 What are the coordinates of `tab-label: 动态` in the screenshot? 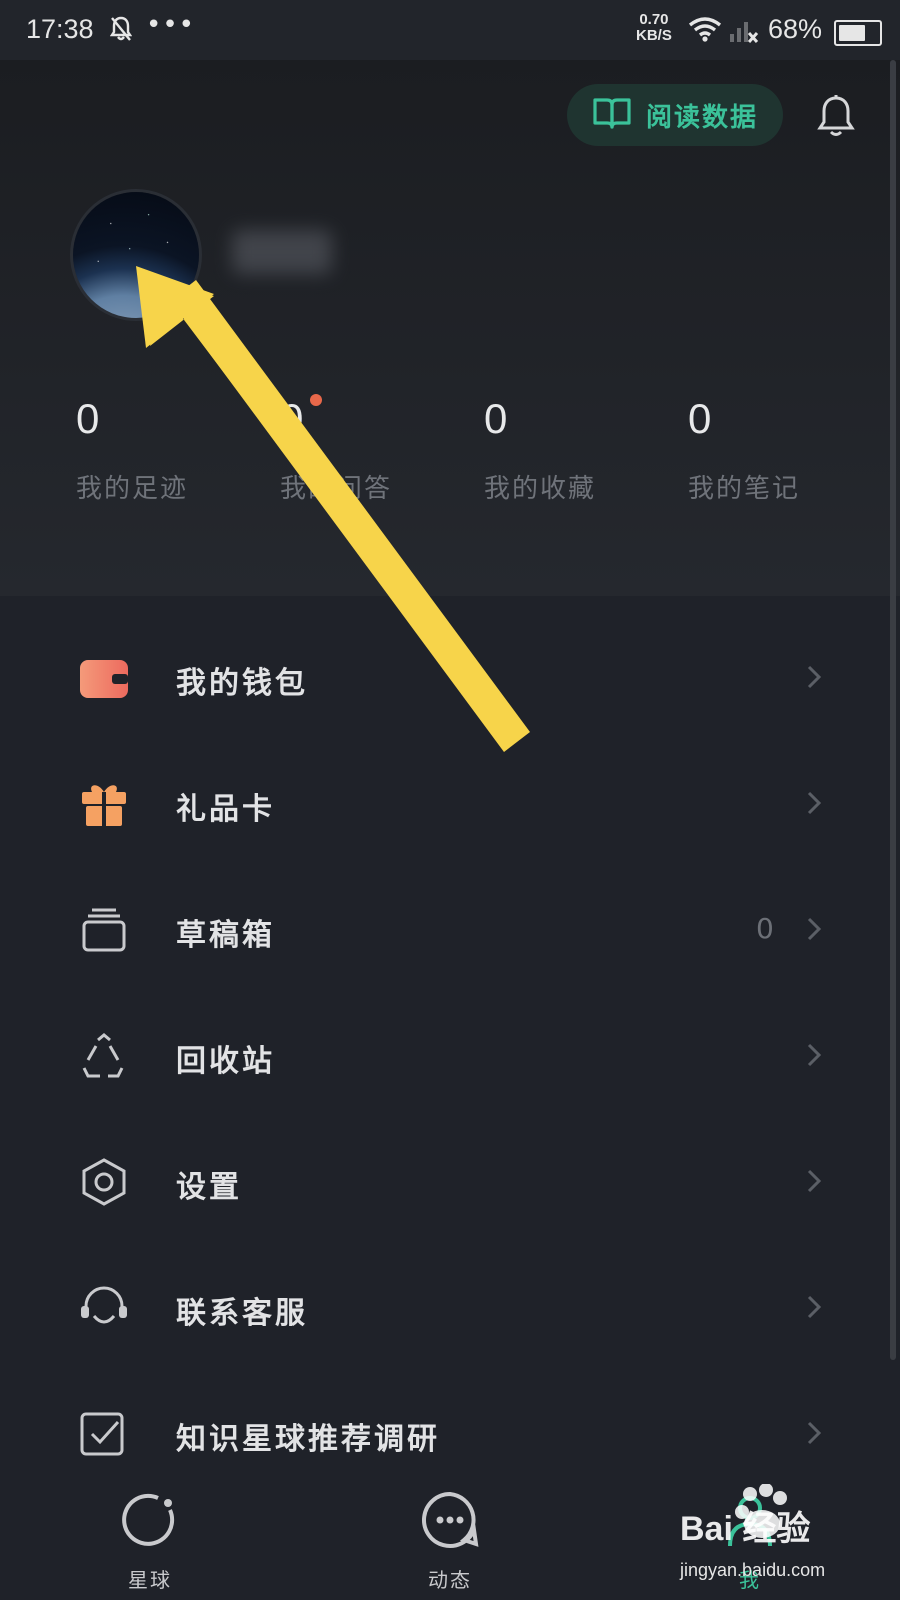 It's located at (450, 1580).